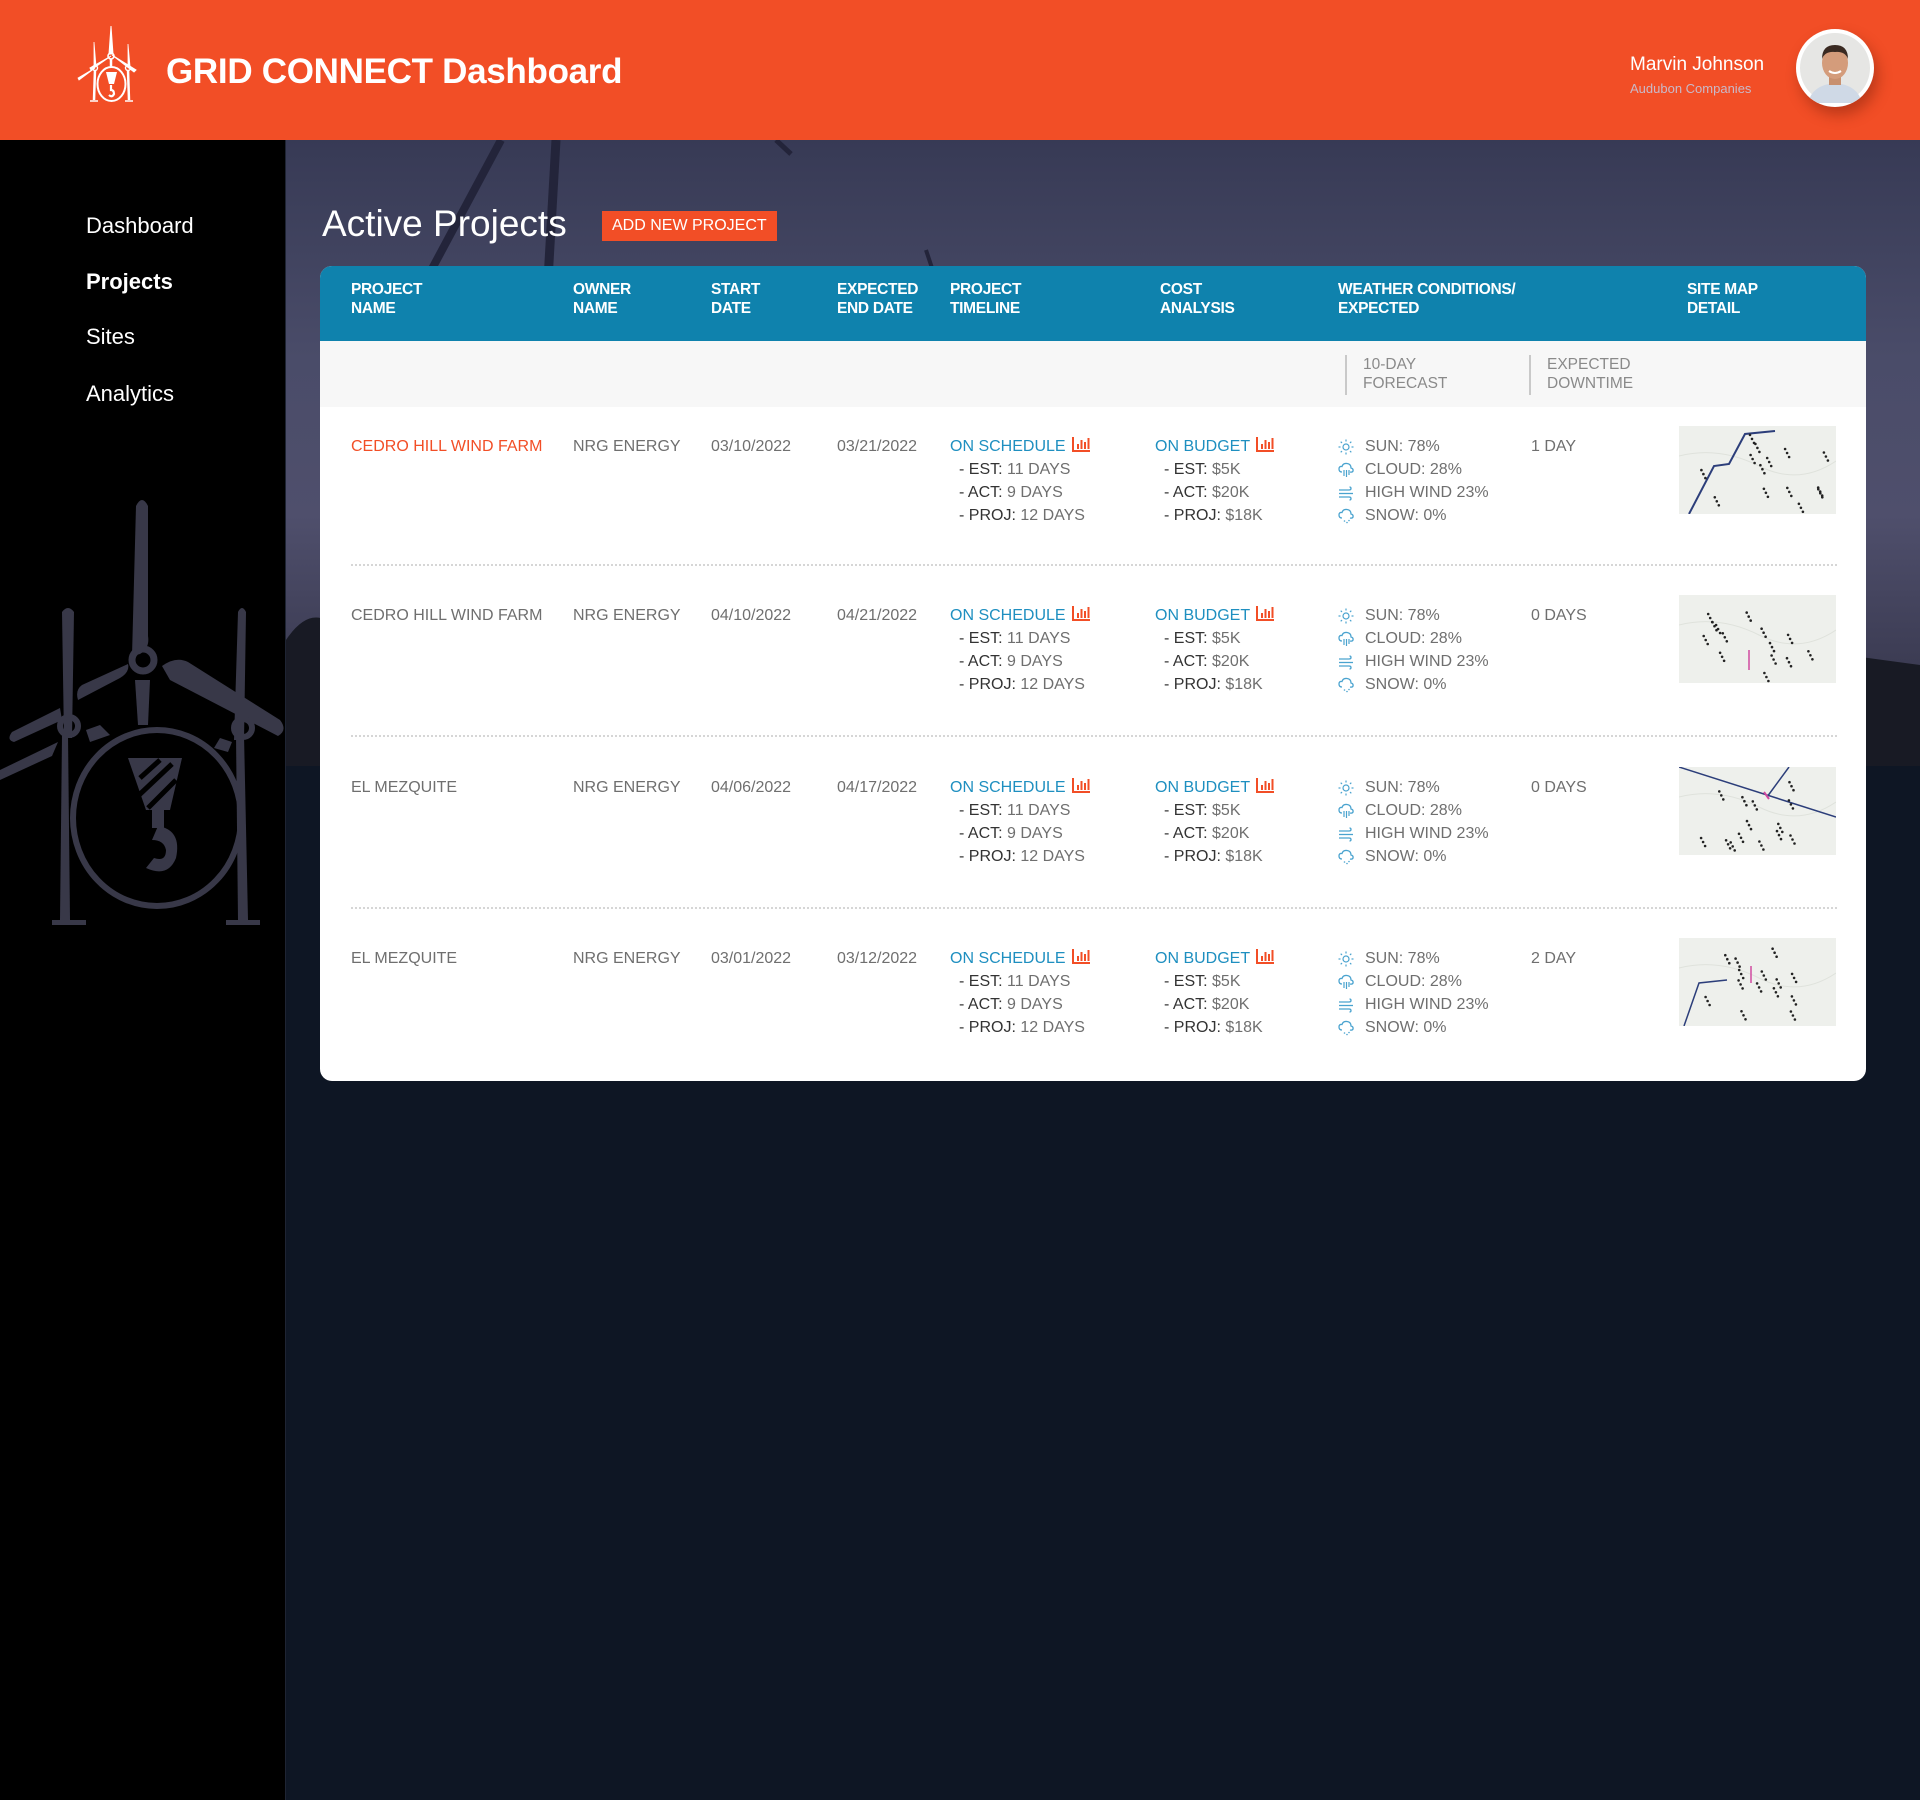 The height and width of the screenshot is (1800, 1920). What do you see at coordinates (1402, 787) in the screenshot?
I see `detail-value: SUN: 78%` at bounding box center [1402, 787].